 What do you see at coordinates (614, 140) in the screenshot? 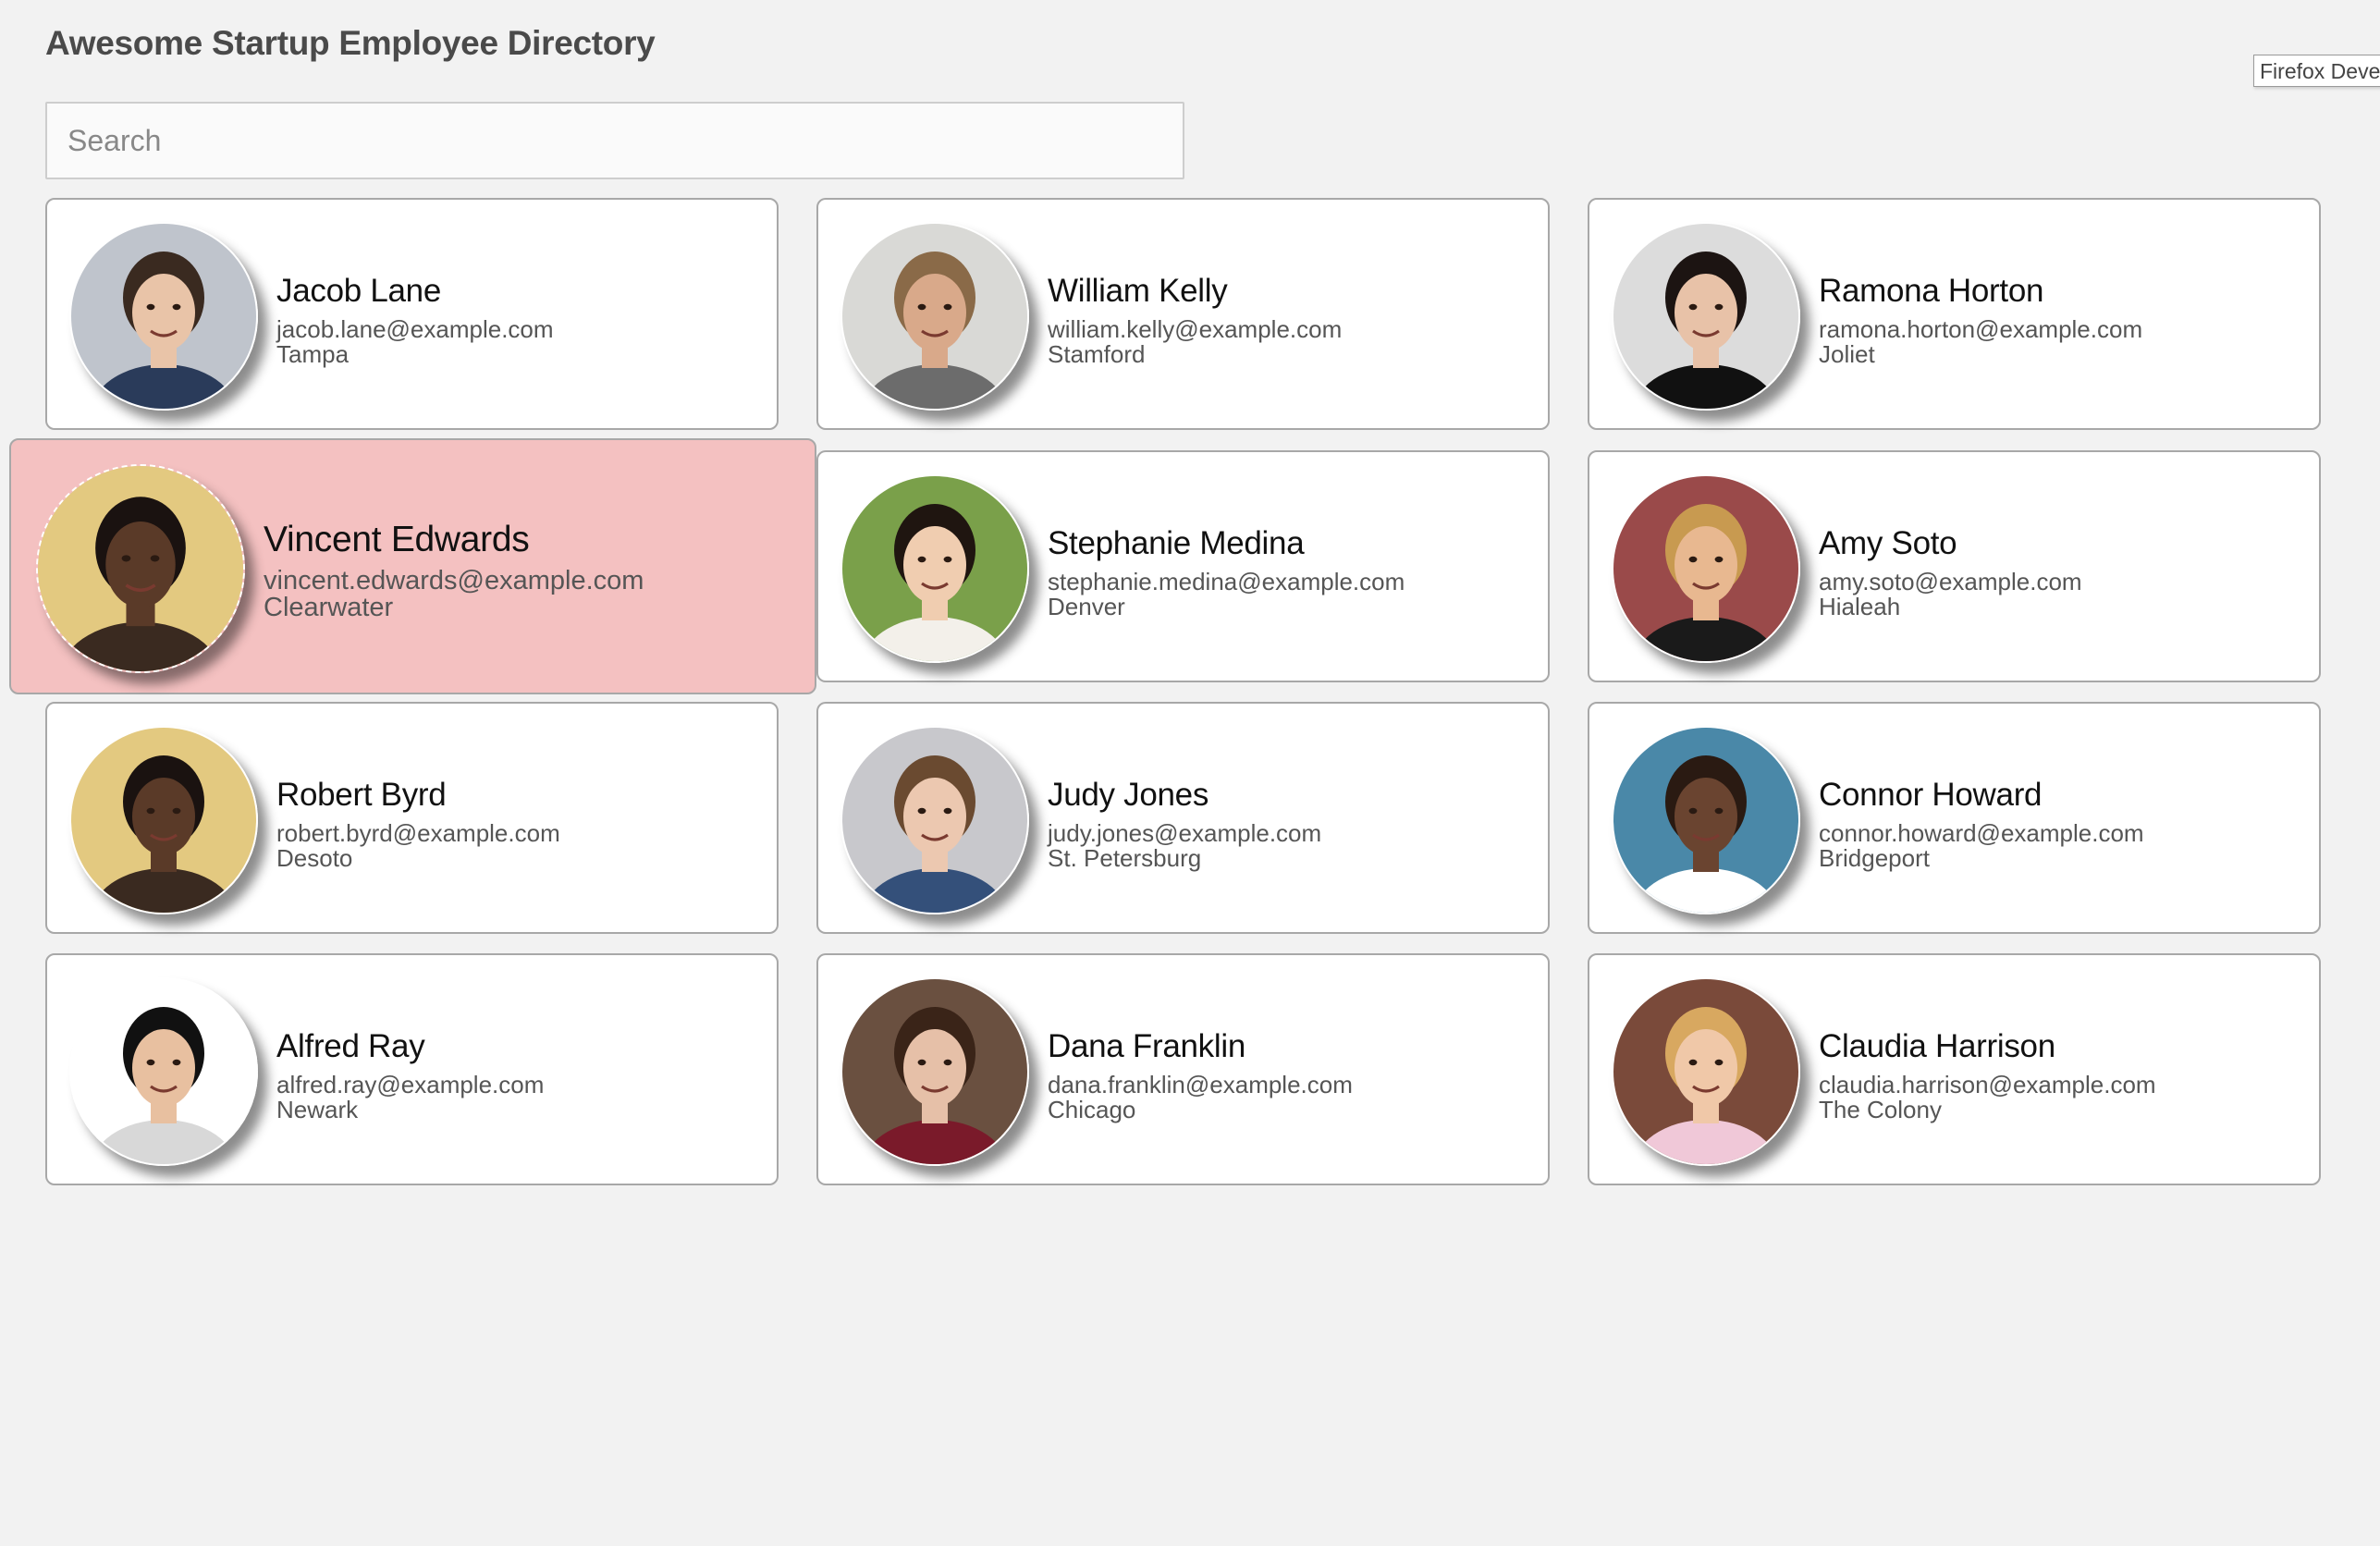
I see `search-input` at bounding box center [614, 140].